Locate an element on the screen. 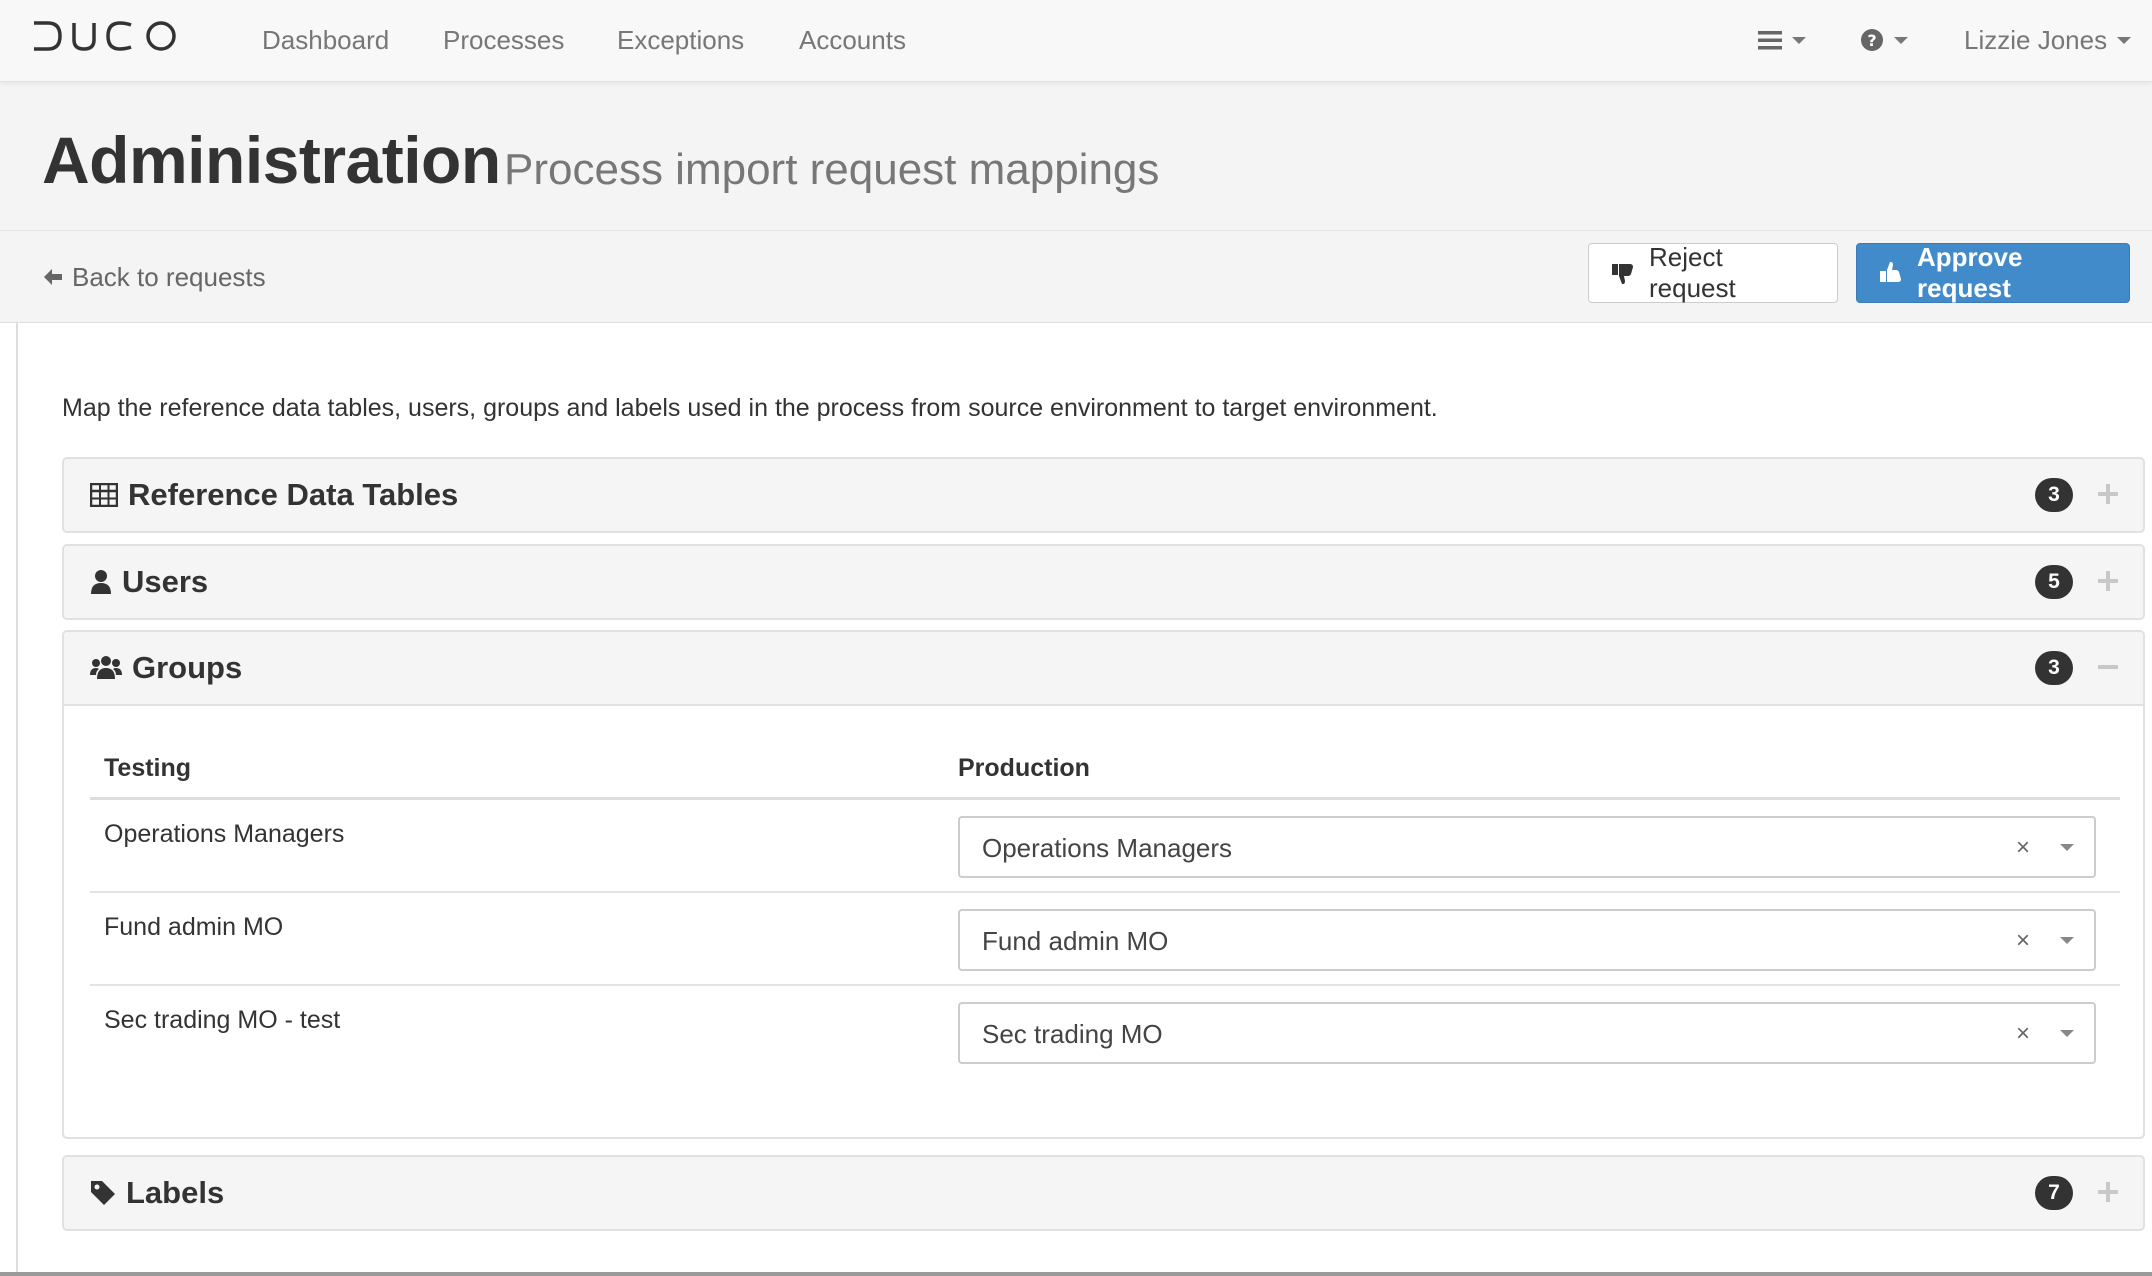 Image resolution: width=2152 pixels, height=1276 pixels. panel-heading-labels: Labels 7 is located at coordinates (1103, 1193).